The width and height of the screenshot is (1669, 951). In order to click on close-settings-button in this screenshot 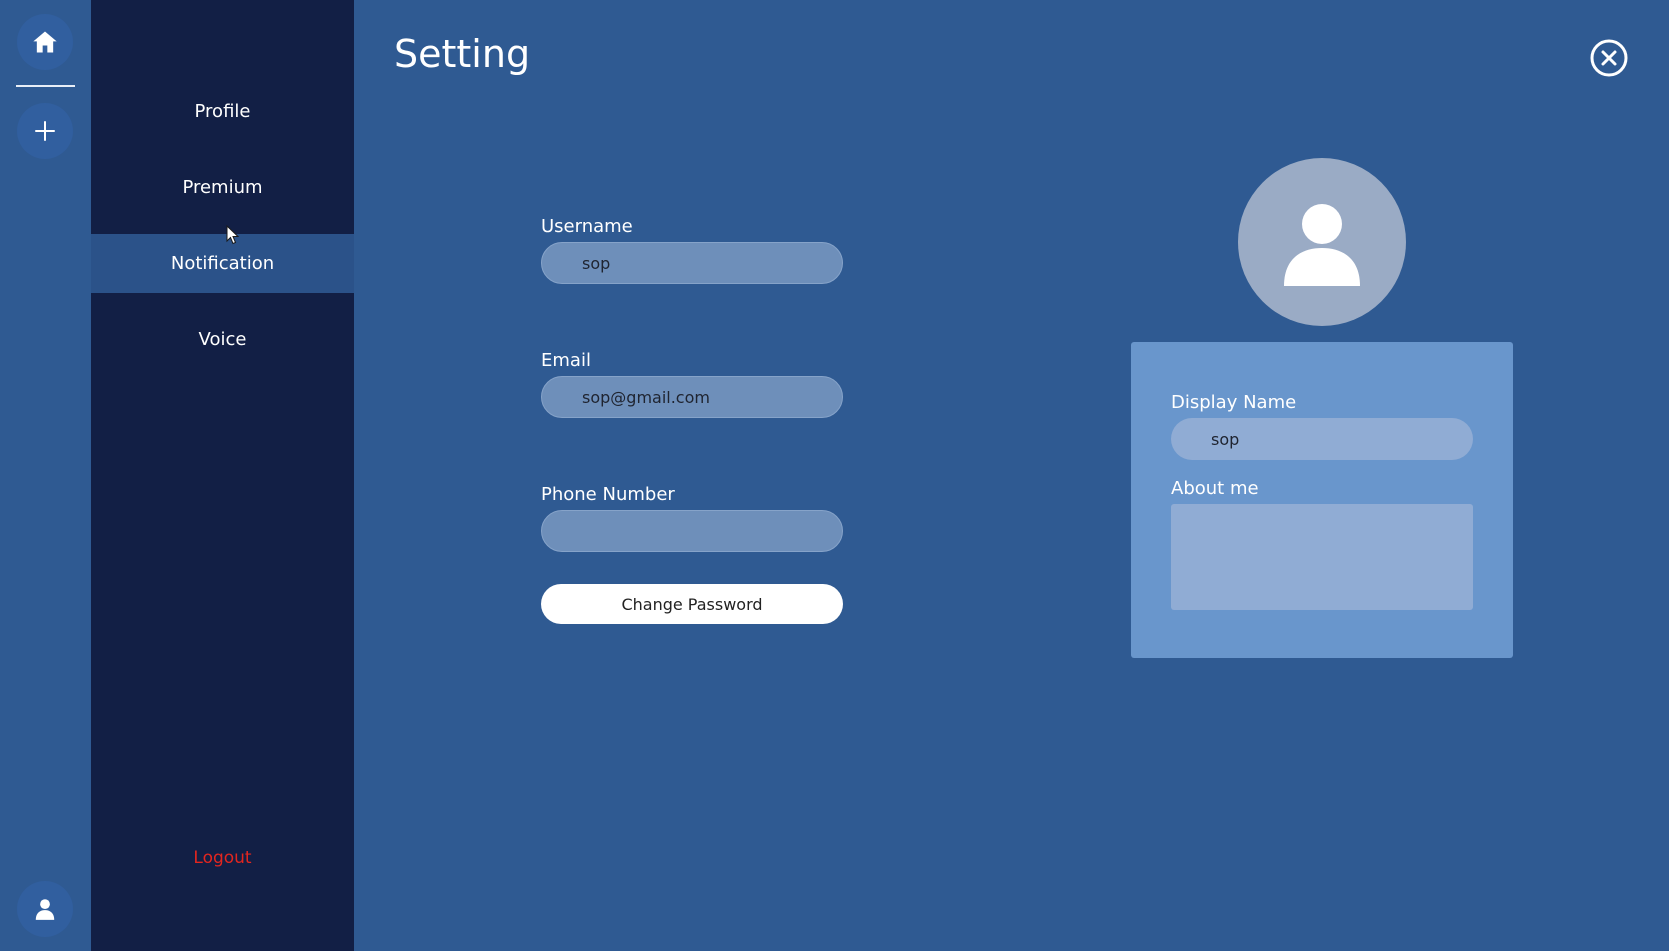, I will do `click(1609, 58)`.